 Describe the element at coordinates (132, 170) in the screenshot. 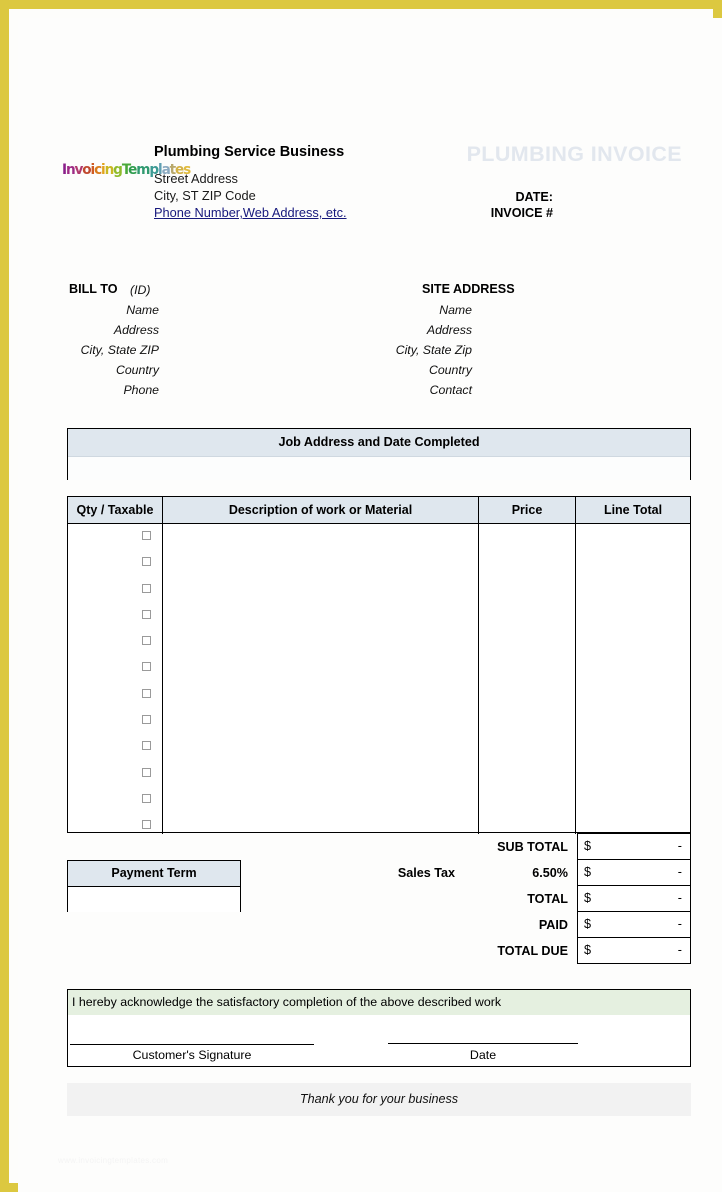

I see `logo-letter: e` at that location.